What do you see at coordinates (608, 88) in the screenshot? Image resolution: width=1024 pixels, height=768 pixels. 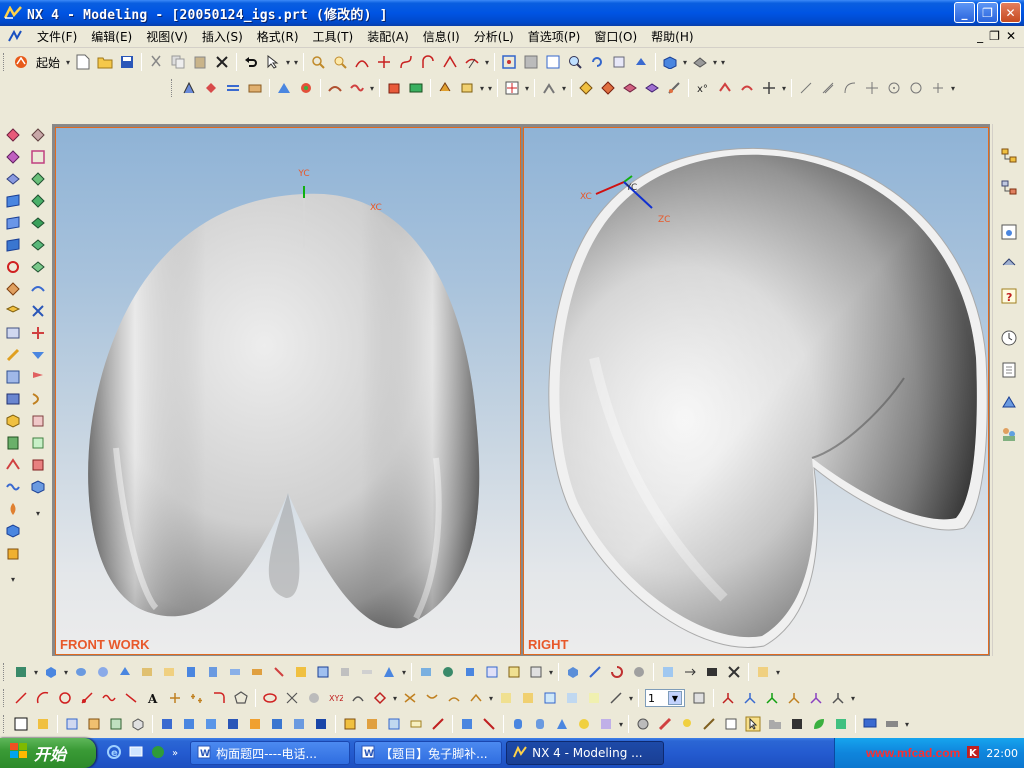 I see `surface-mesh-icon` at bounding box center [608, 88].